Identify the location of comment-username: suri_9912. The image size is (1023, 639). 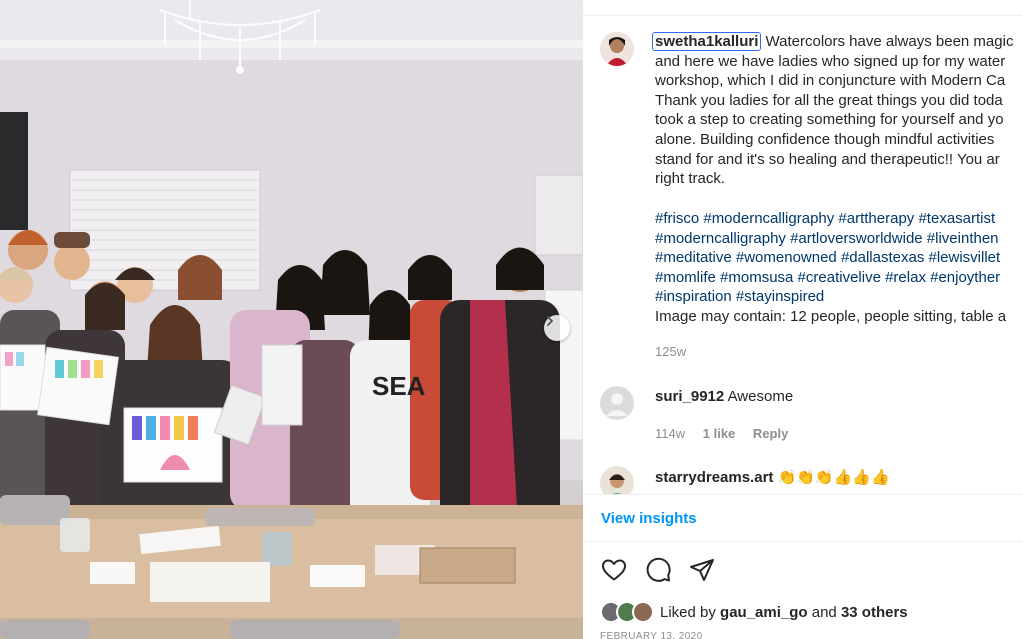
(689, 396).